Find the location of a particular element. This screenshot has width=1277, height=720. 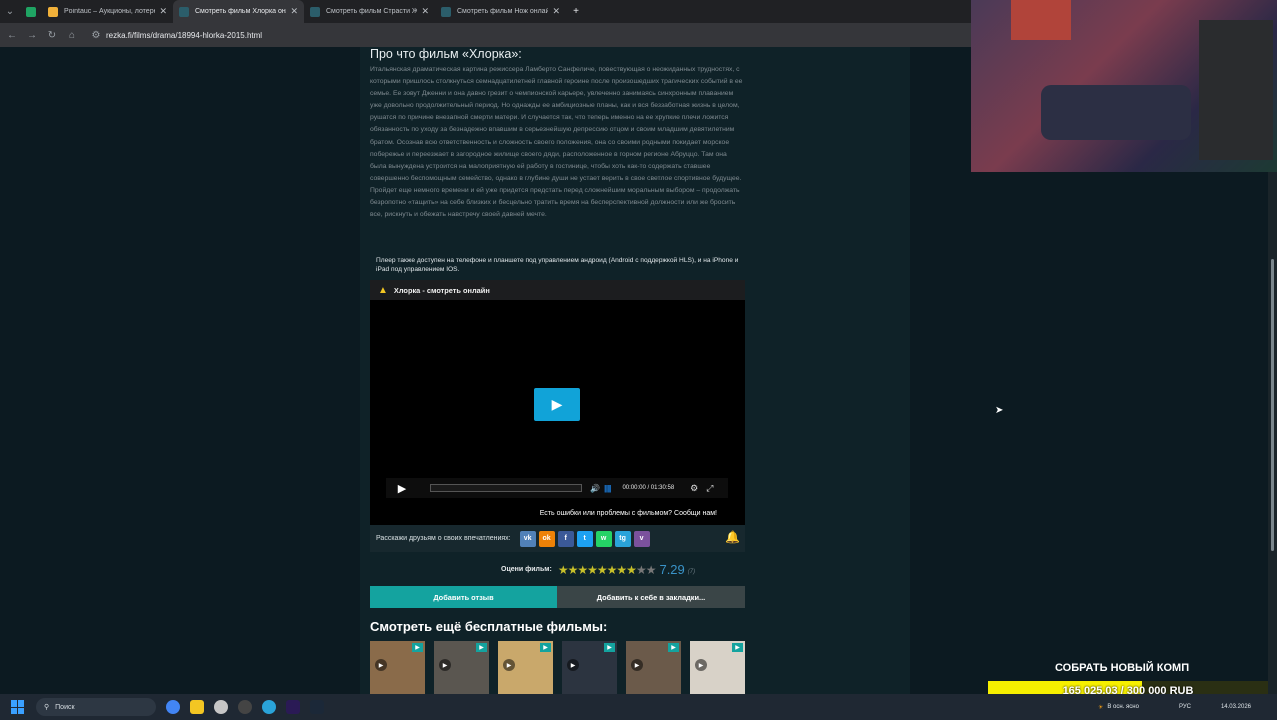

play-button: ▶ is located at coordinates (557, 404).